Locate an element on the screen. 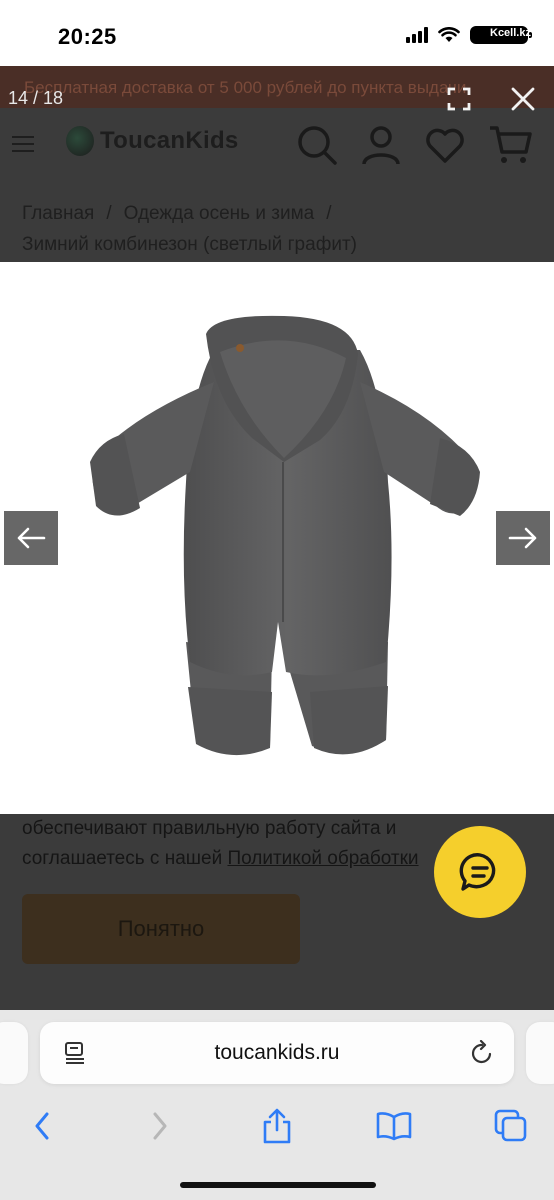  arrow-left-icon is located at coordinates (31, 538).